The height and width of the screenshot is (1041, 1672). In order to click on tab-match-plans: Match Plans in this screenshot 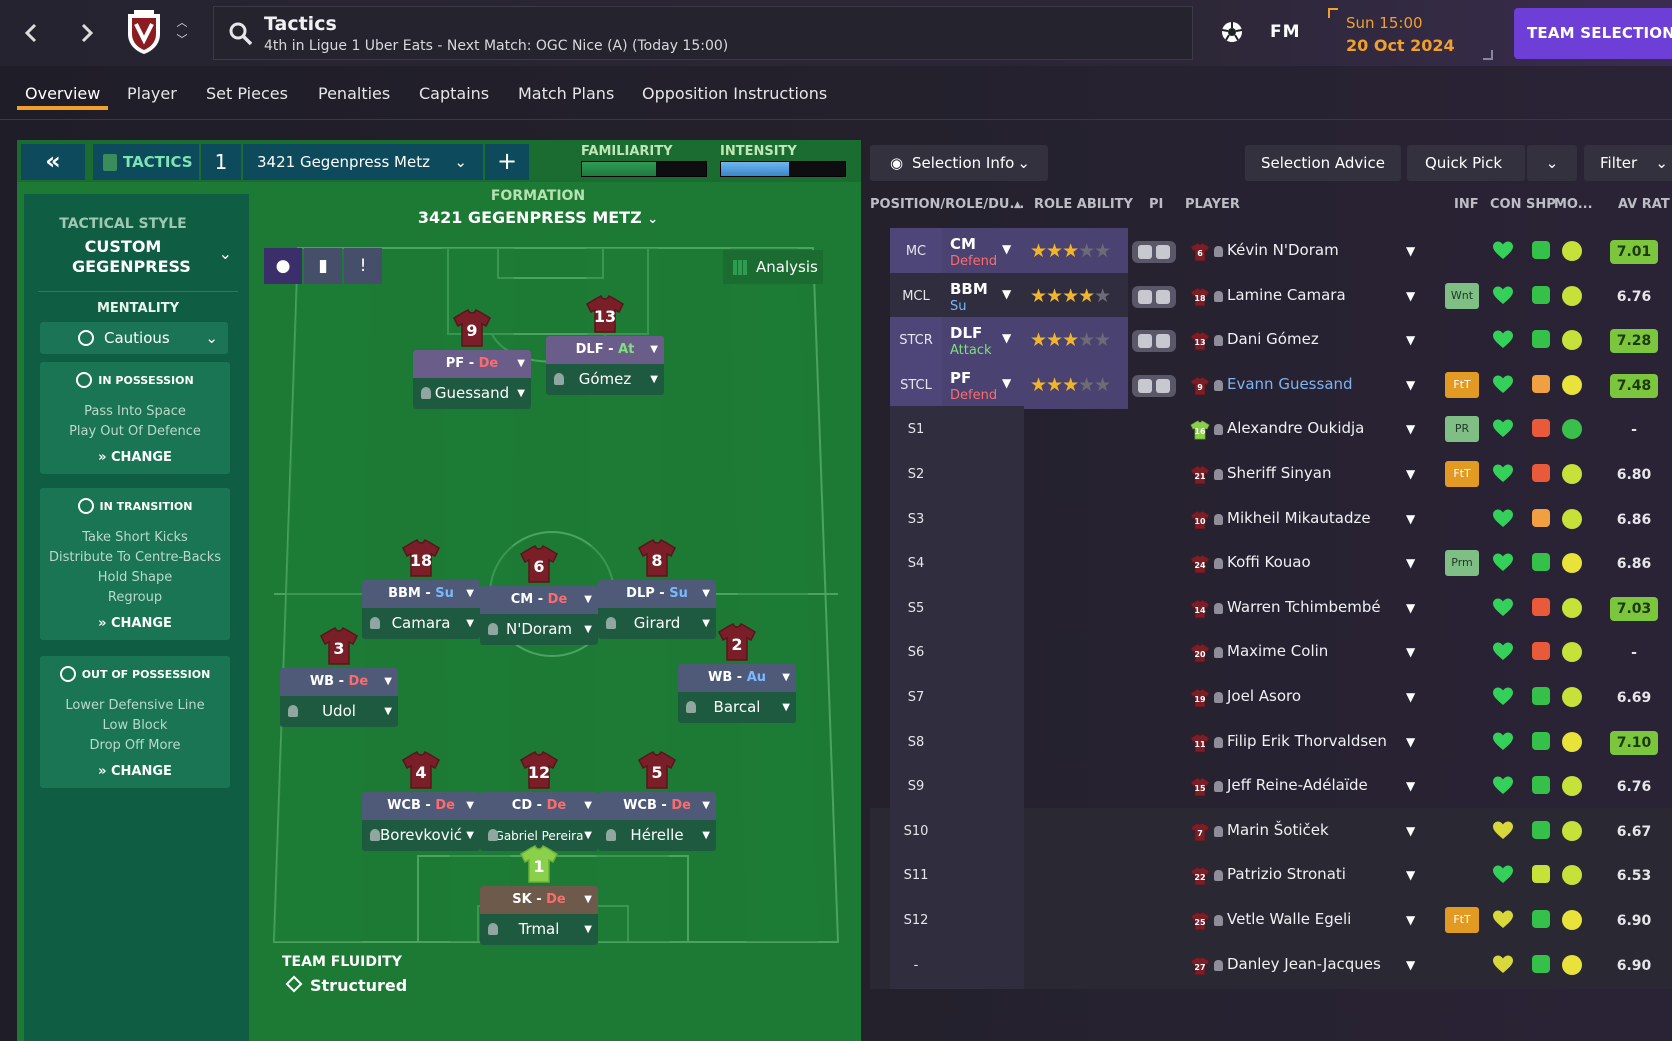, I will do `click(566, 93)`.